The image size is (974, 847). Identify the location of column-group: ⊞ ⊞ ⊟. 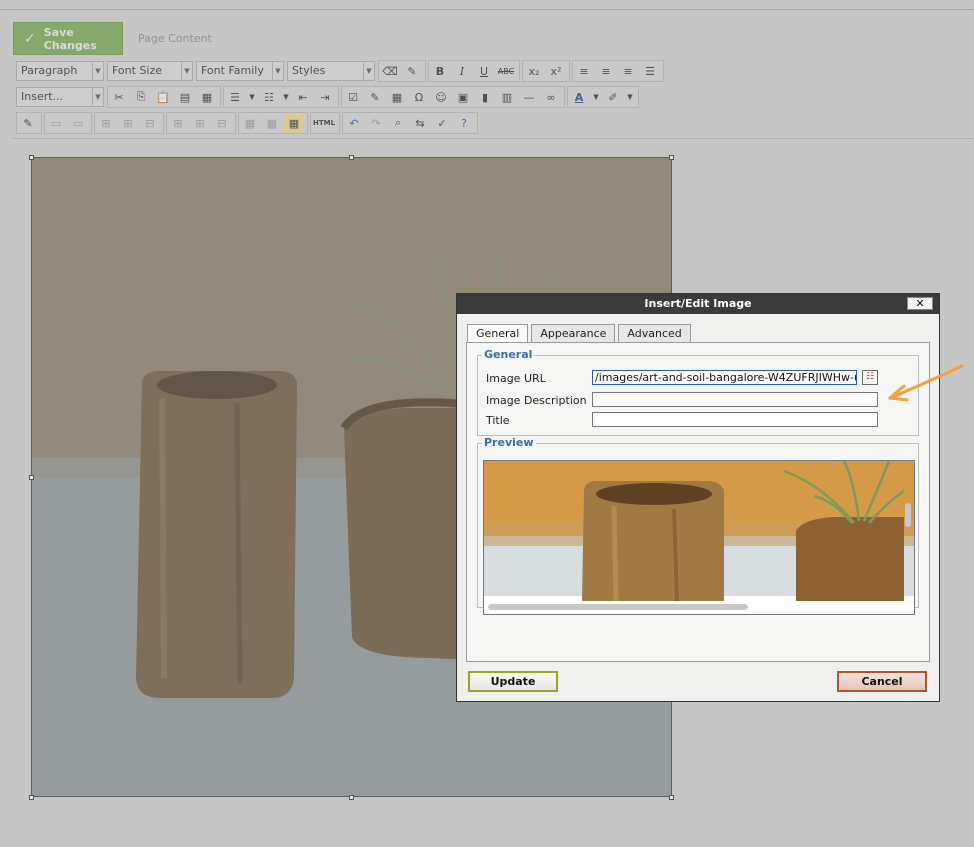
(201, 123).